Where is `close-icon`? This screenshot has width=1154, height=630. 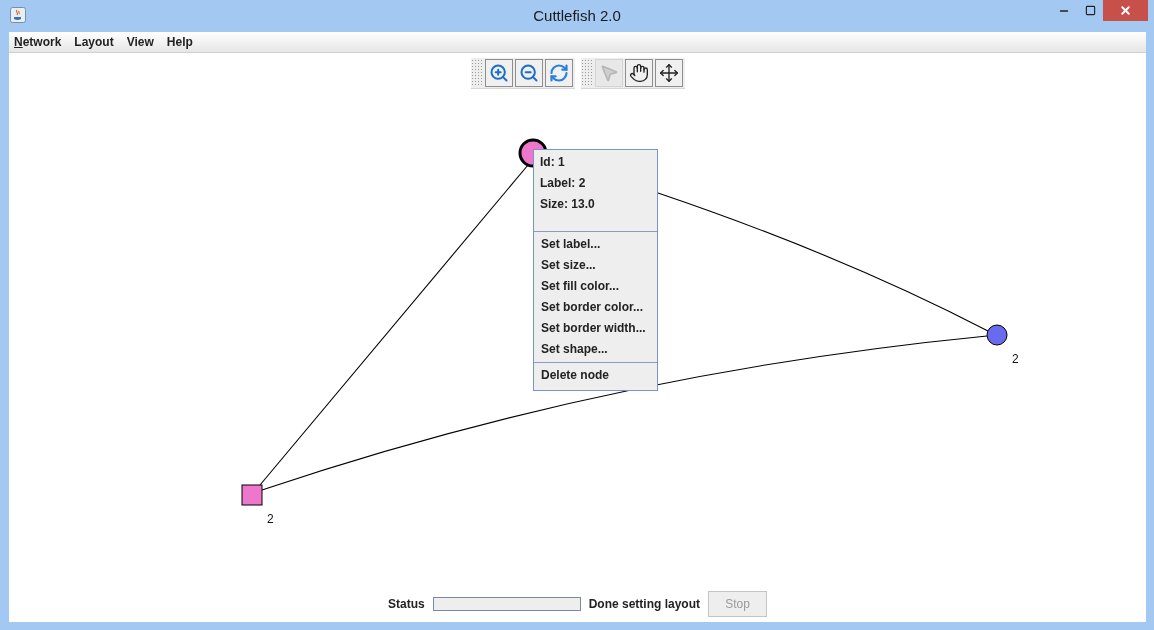 close-icon is located at coordinates (1125, 10).